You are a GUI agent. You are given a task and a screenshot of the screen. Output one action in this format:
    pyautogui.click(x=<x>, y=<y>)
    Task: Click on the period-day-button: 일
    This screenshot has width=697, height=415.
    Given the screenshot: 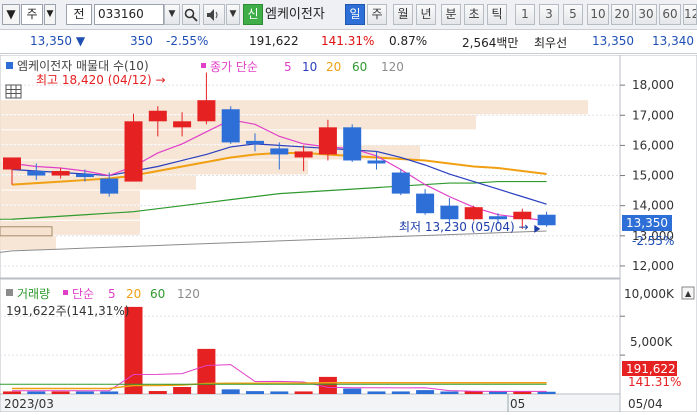 What is the action you would take?
    pyautogui.click(x=355, y=14)
    